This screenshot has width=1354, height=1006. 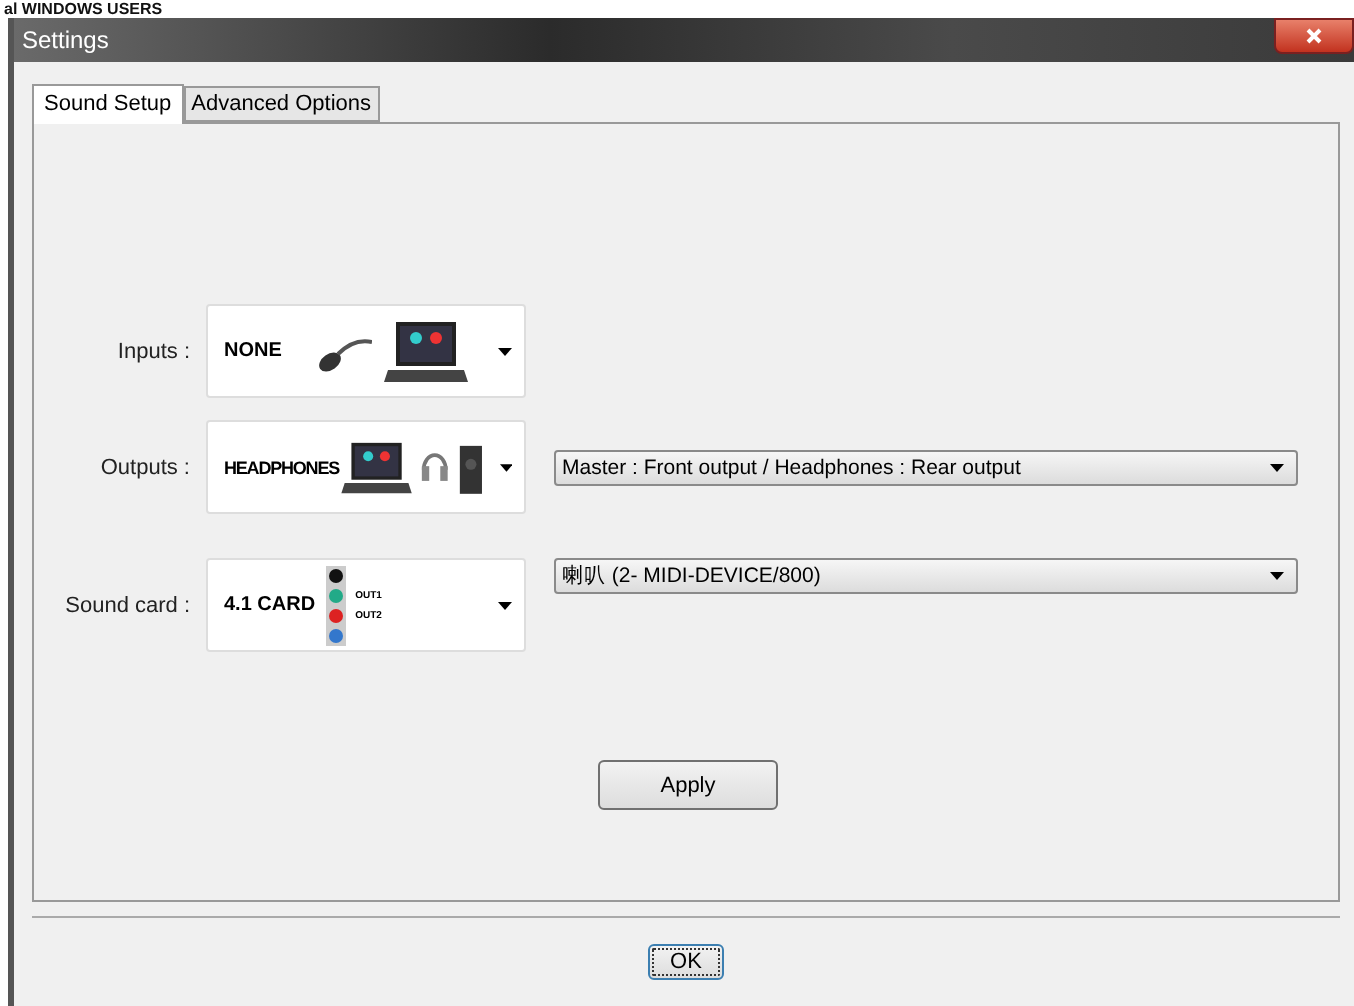 What do you see at coordinates (108, 104) in the screenshot?
I see `tab: Sound Setup` at bounding box center [108, 104].